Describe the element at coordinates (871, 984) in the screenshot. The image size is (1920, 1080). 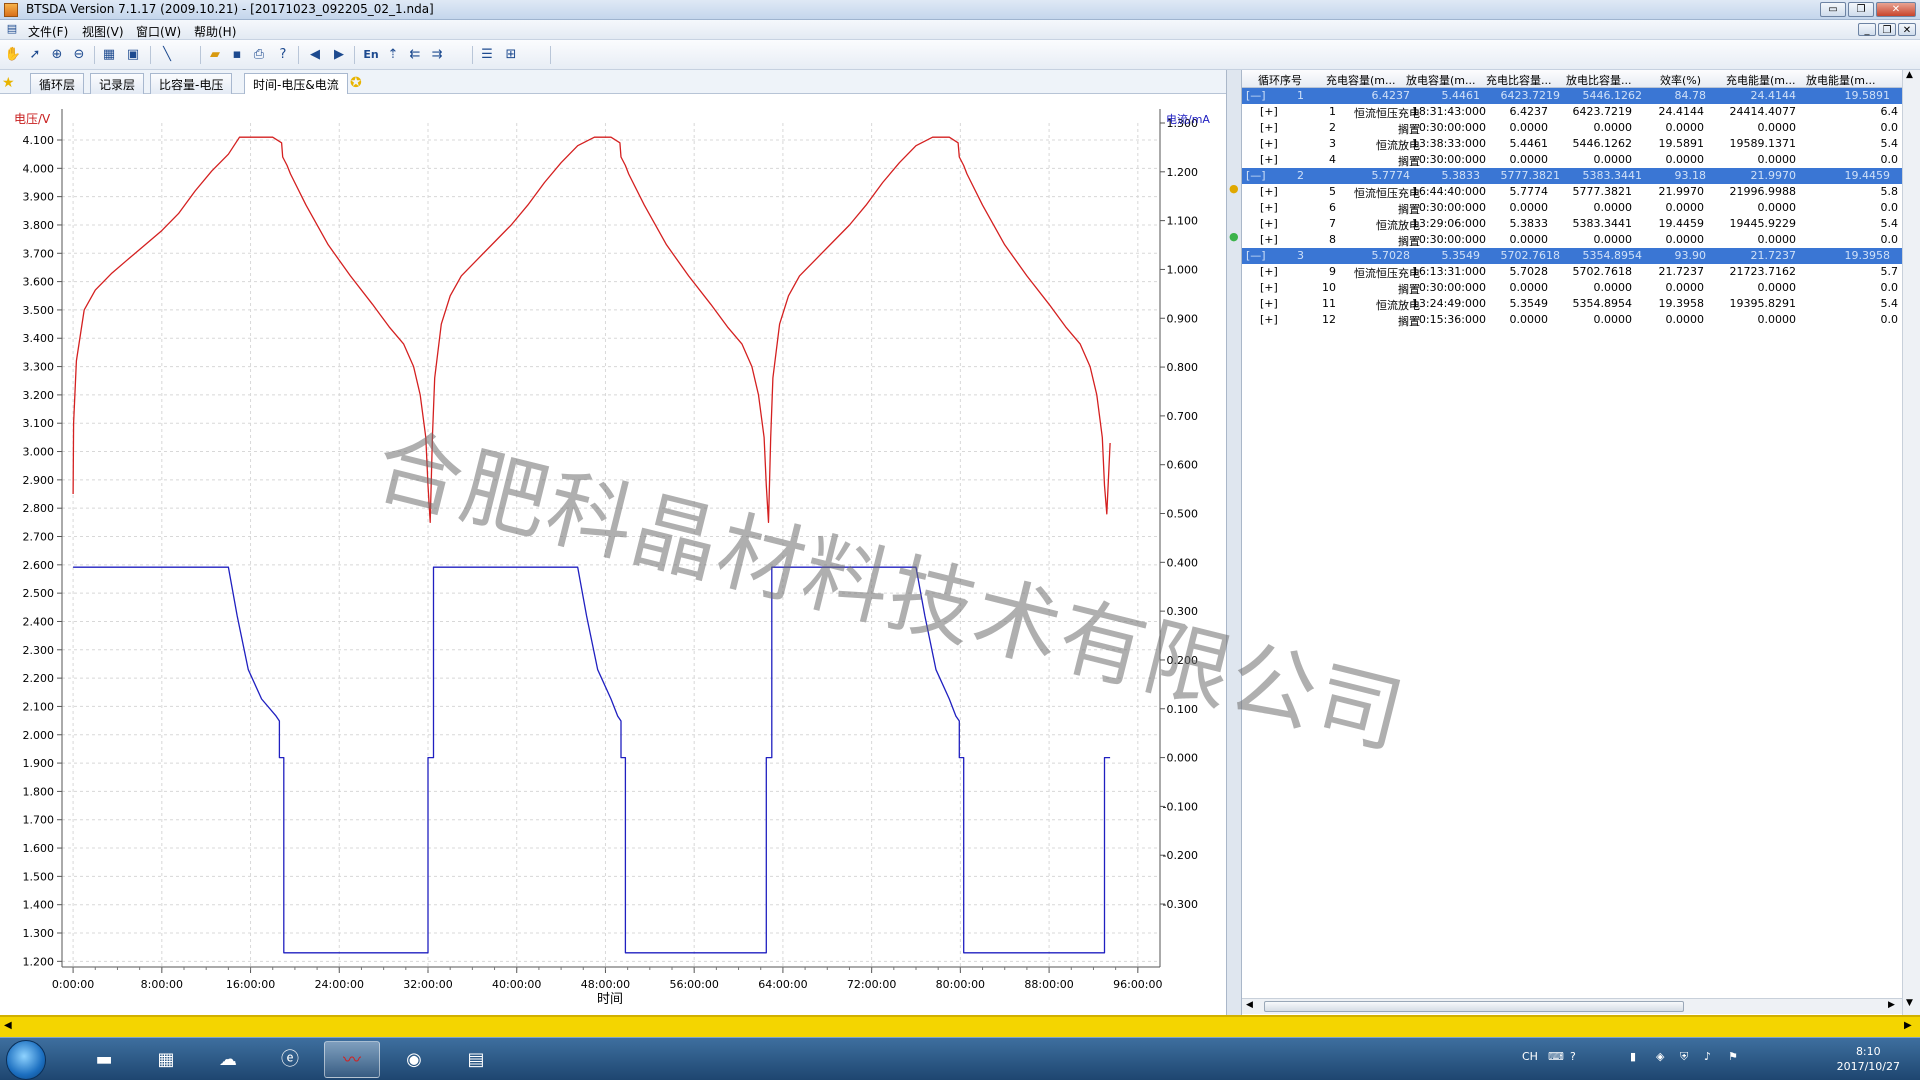
I see `x-tick-label: 72:00:00` at that location.